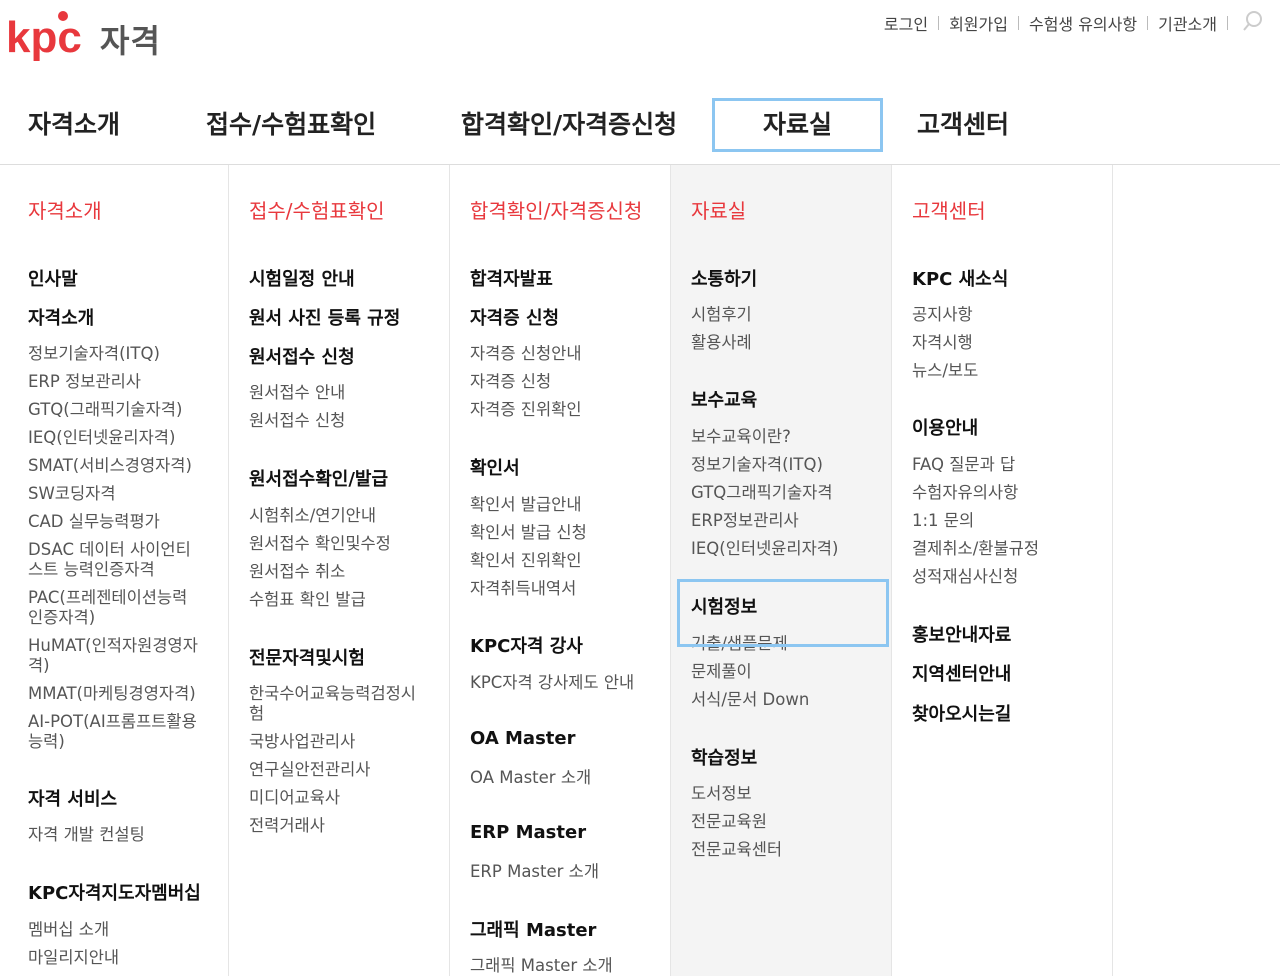  What do you see at coordinates (110, 466) in the screenshot?
I see `menu-link: SMAT(서비스경영자격)` at bounding box center [110, 466].